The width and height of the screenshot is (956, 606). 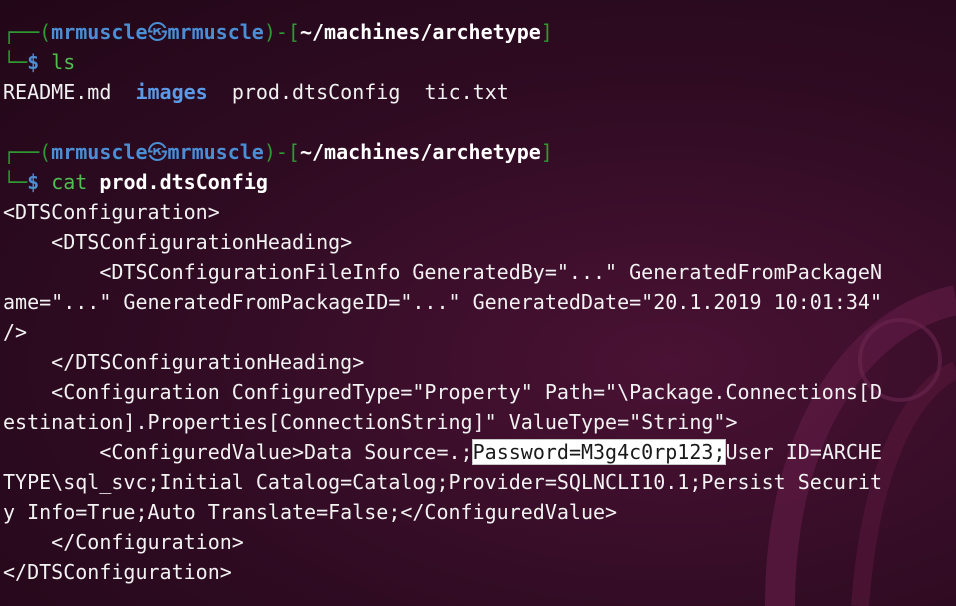 What do you see at coordinates (183, 182) in the screenshot?
I see `command-argument: prod.dtsConfig` at bounding box center [183, 182].